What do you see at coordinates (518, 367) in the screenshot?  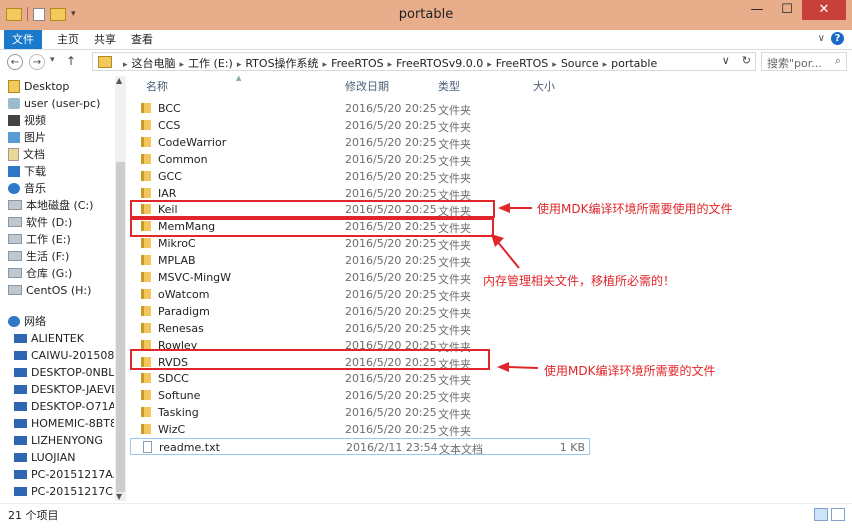 I see `arrow-rvds` at bounding box center [518, 367].